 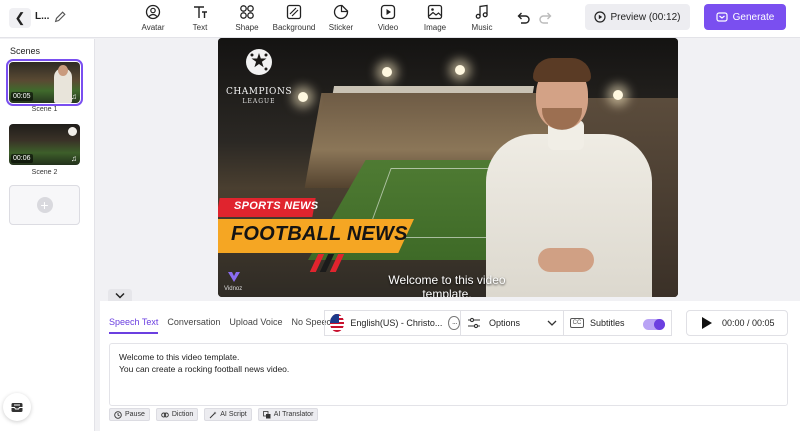 I want to click on tab-conversation: Conversation, so click(x=193, y=325).